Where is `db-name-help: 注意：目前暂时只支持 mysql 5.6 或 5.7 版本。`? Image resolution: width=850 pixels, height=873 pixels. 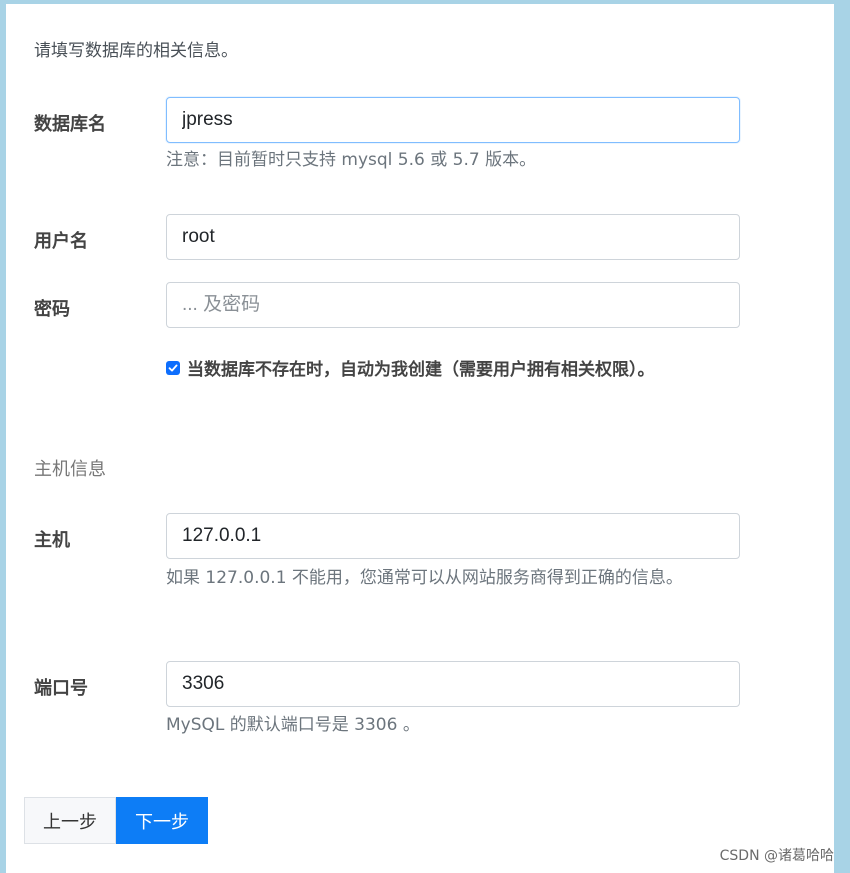 db-name-help: 注意：目前暂时只支持 mysql 5.6 或 5.7 版本。 is located at coordinates (351, 160).